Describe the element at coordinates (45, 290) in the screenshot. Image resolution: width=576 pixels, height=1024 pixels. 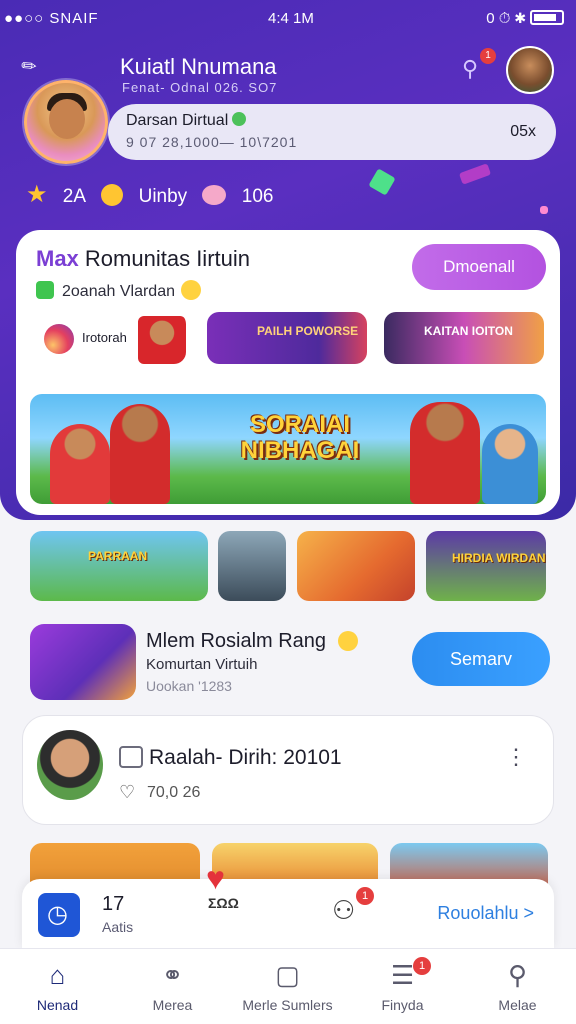
I see `chat-icon` at that location.